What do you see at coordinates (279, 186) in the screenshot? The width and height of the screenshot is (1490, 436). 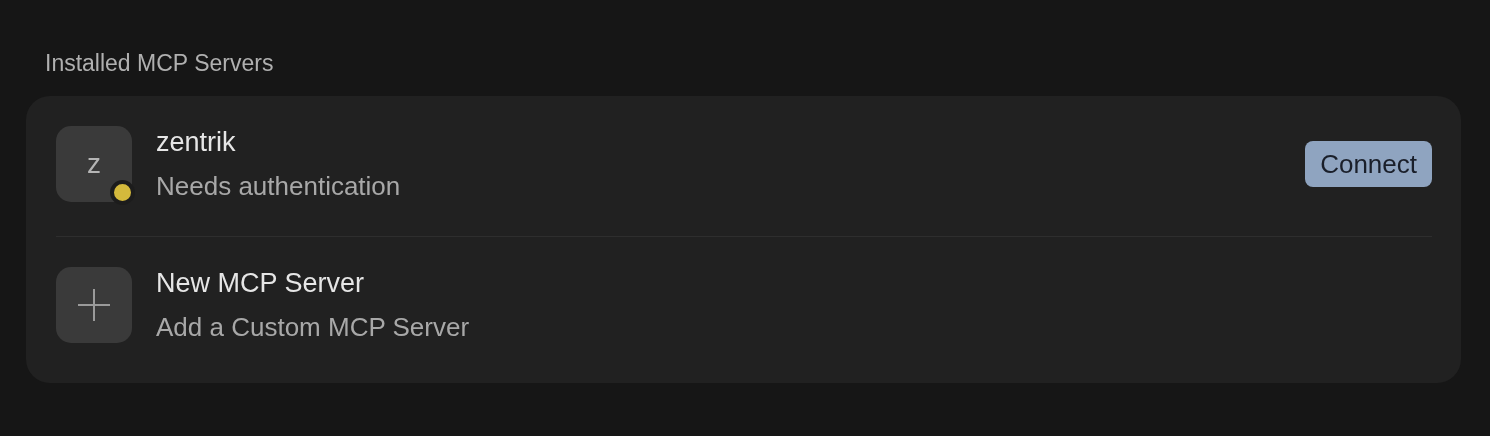 I see `server-status: Needs authentication` at bounding box center [279, 186].